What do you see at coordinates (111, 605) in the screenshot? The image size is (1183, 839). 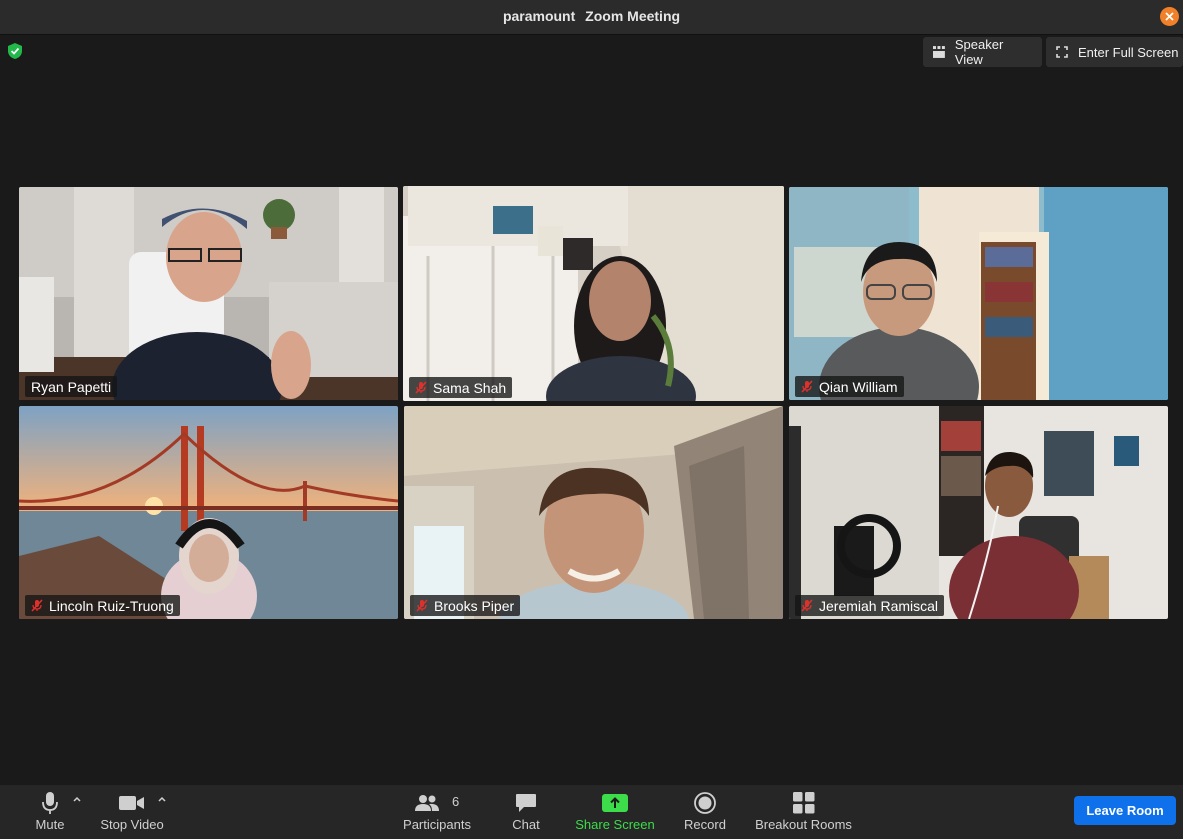 I see `participant-name: Lincoln Ruiz-Truong` at bounding box center [111, 605].